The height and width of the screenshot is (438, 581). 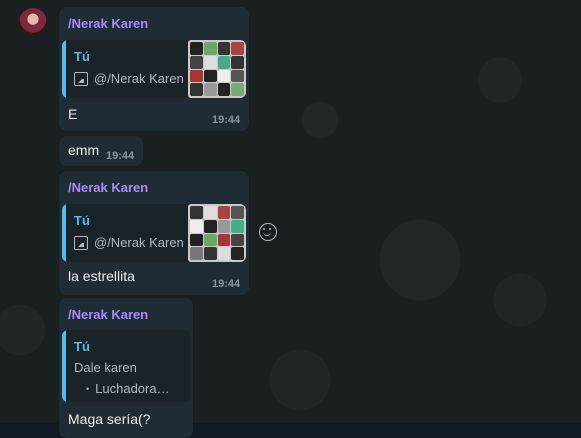 What do you see at coordinates (109, 419) in the screenshot?
I see `message-text: Maga sería(?` at bounding box center [109, 419].